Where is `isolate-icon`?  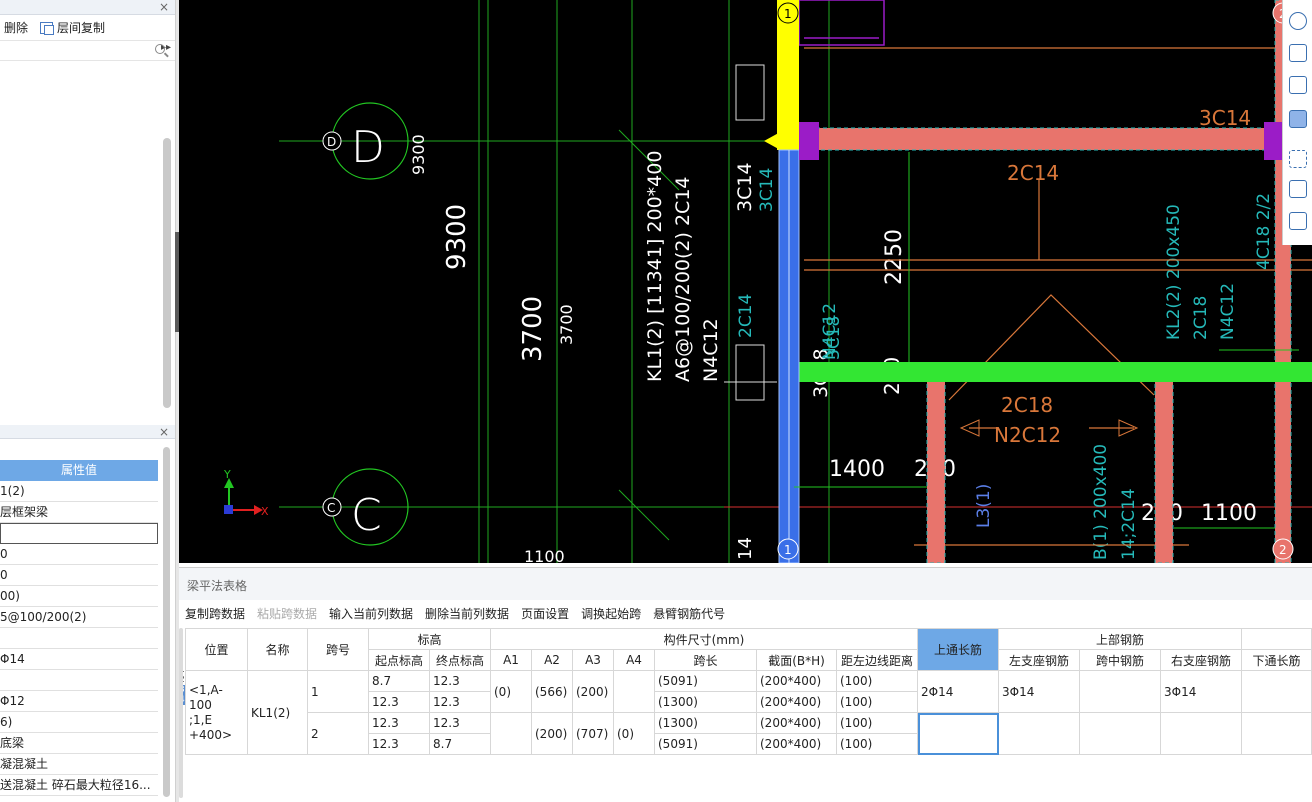
isolate-icon is located at coordinates (1298, 189).